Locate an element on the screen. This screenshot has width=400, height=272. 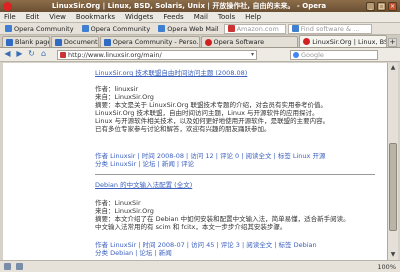
software-bookmark-icon is located at coordinates (295, 28).